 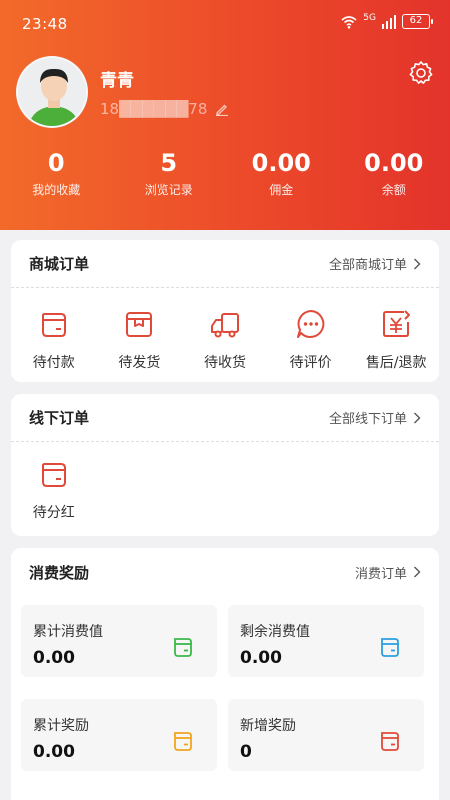 I want to click on order-pending-receipt: 待收货, so click(x=225, y=340).